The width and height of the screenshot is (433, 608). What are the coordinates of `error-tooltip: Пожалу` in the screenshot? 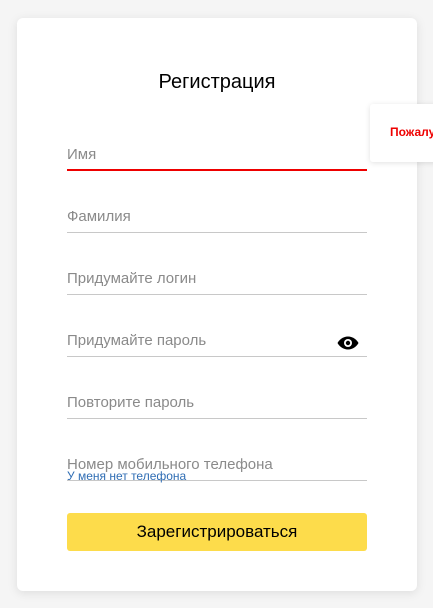 It's located at (401, 133).